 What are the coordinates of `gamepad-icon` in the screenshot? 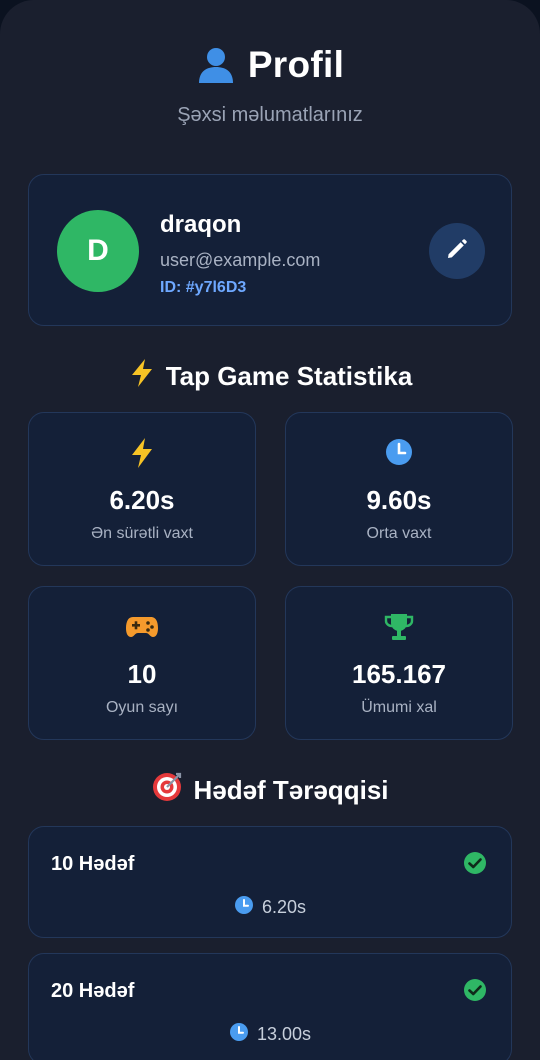 It's located at (142, 627).